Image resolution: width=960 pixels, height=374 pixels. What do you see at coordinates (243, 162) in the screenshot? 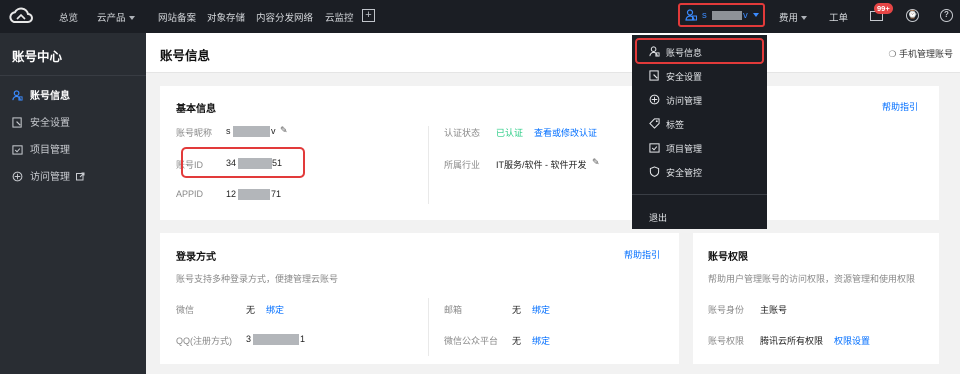
I see `account-id-highlight` at bounding box center [243, 162].